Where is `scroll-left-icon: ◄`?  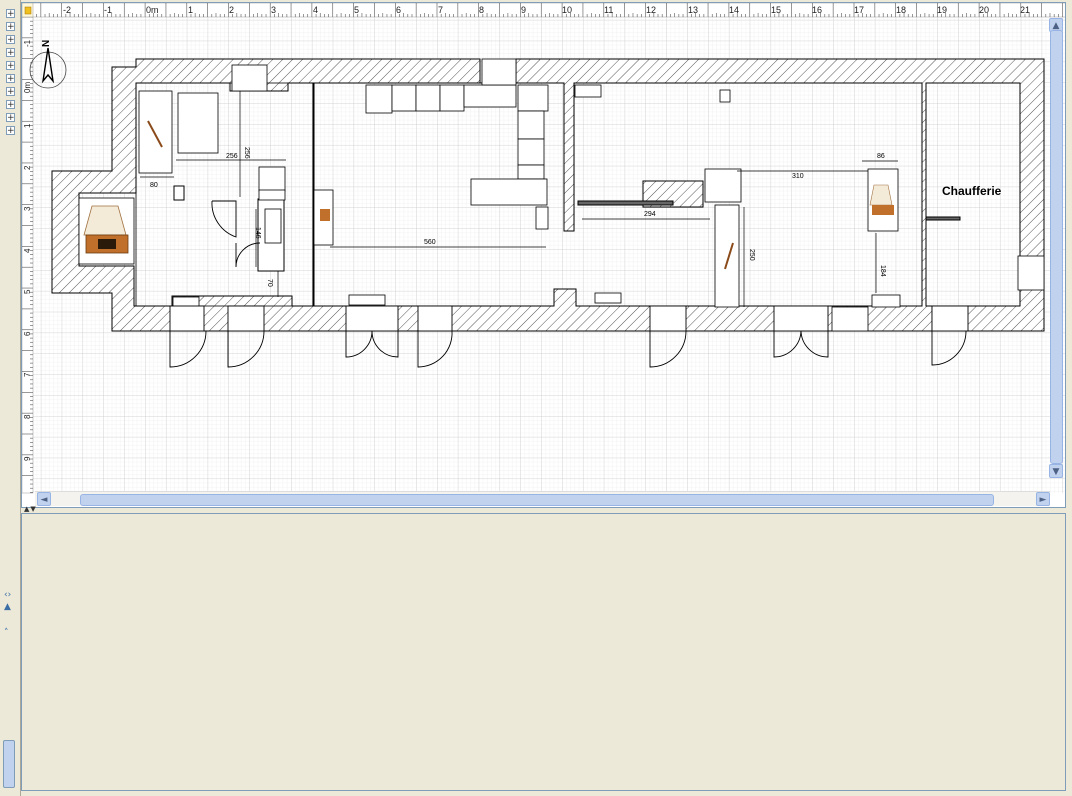 scroll-left-icon: ◄ is located at coordinates (44, 499).